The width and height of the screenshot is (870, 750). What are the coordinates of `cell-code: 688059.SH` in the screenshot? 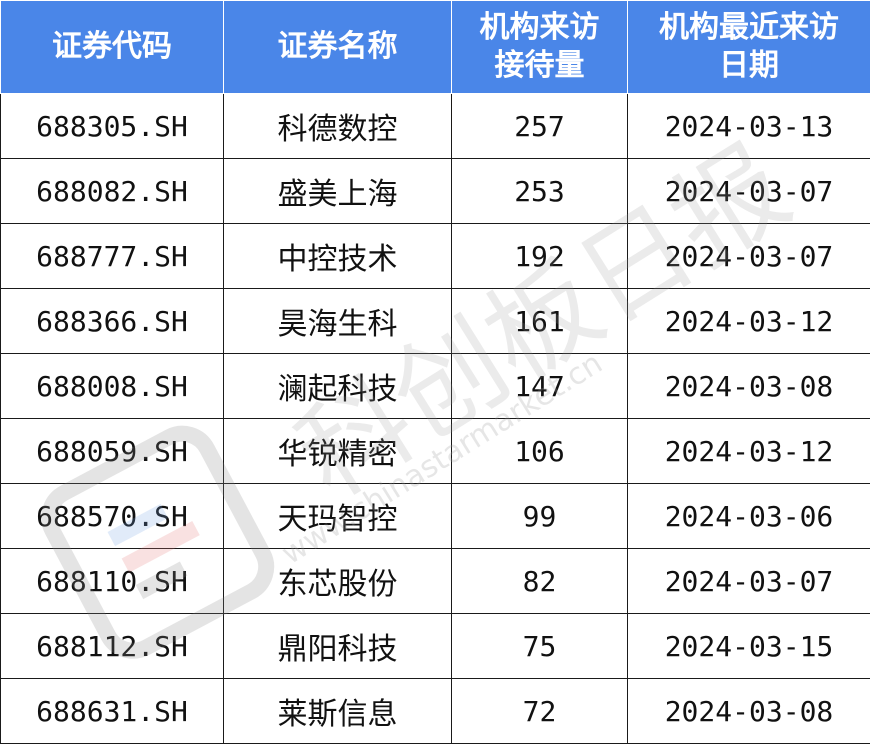 It's located at (112, 451).